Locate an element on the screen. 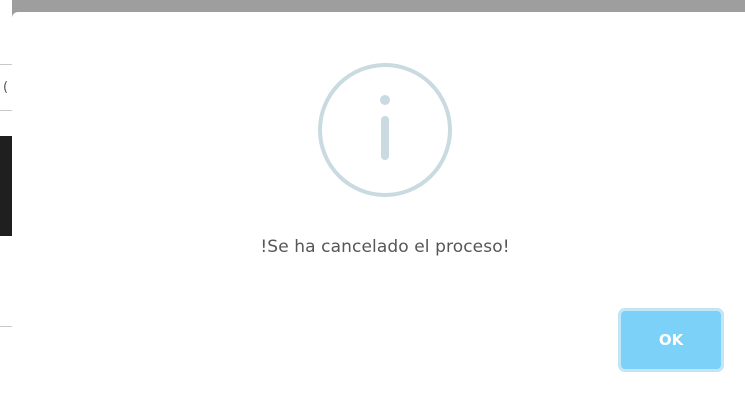  background-dark-panel is located at coordinates (6, 186).